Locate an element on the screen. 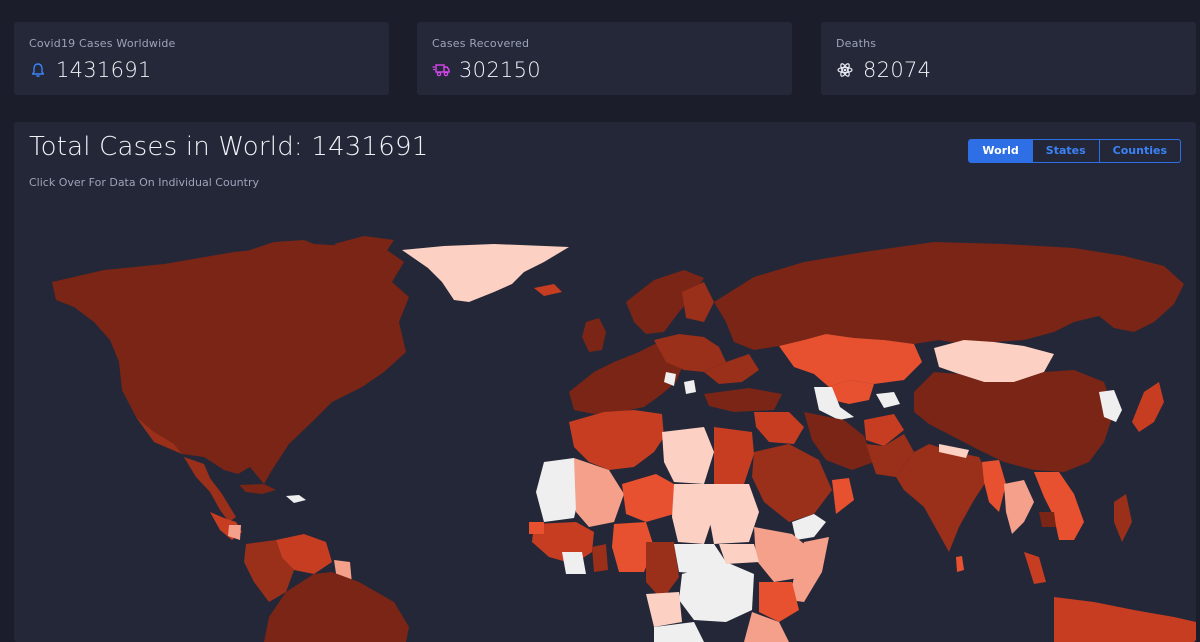 This screenshot has width=1200, height=642. country-cambodia is located at coordinates (1047, 519).